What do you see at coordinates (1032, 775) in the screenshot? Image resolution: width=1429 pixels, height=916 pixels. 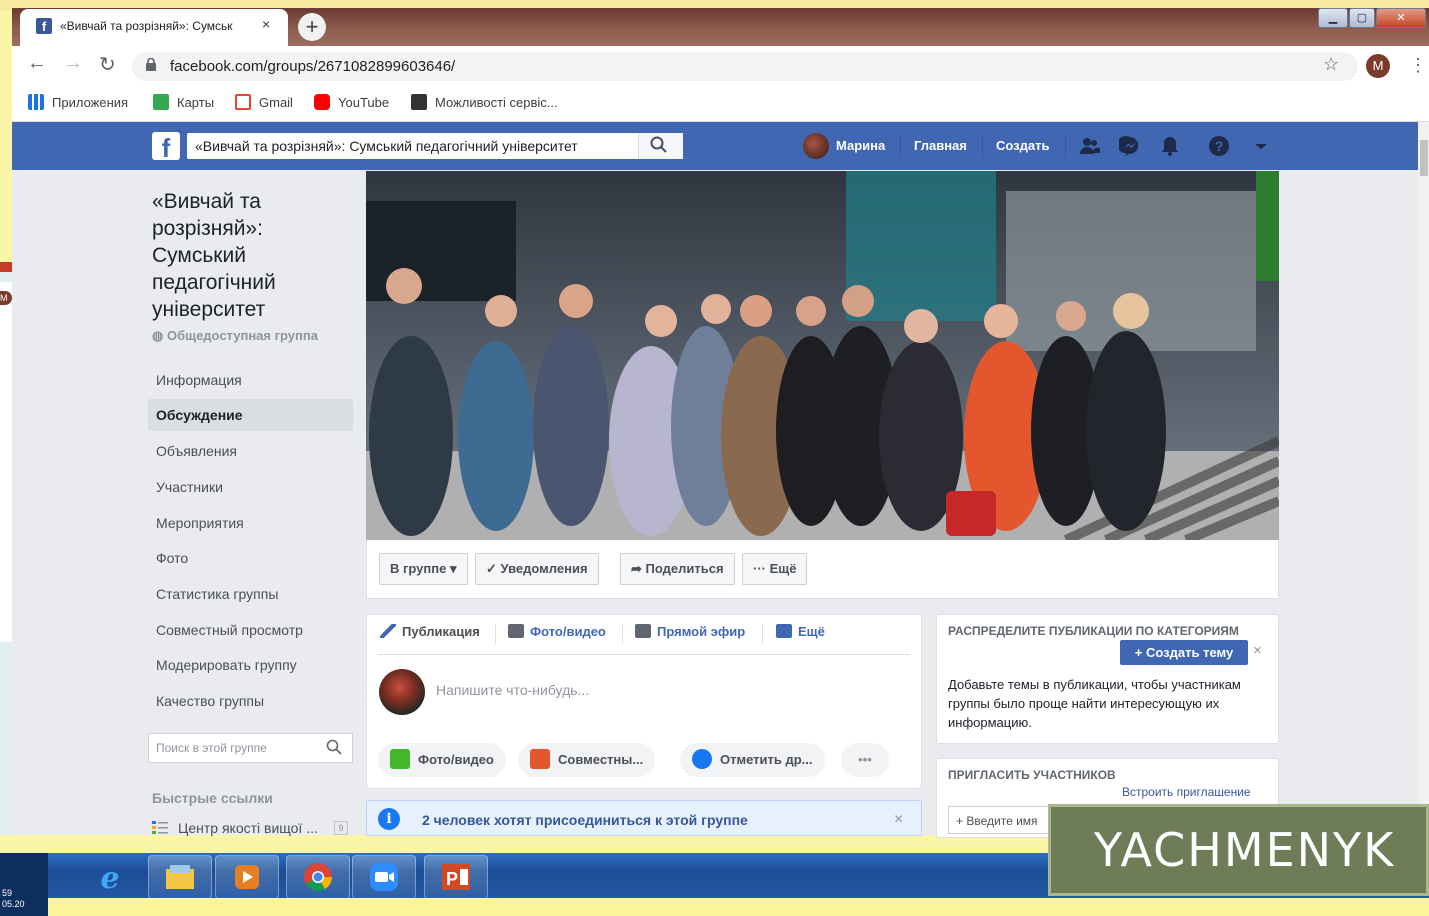 I see `invite-heading: ПРИГЛАСИТЬ УЧАСТНИКОВ` at bounding box center [1032, 775].